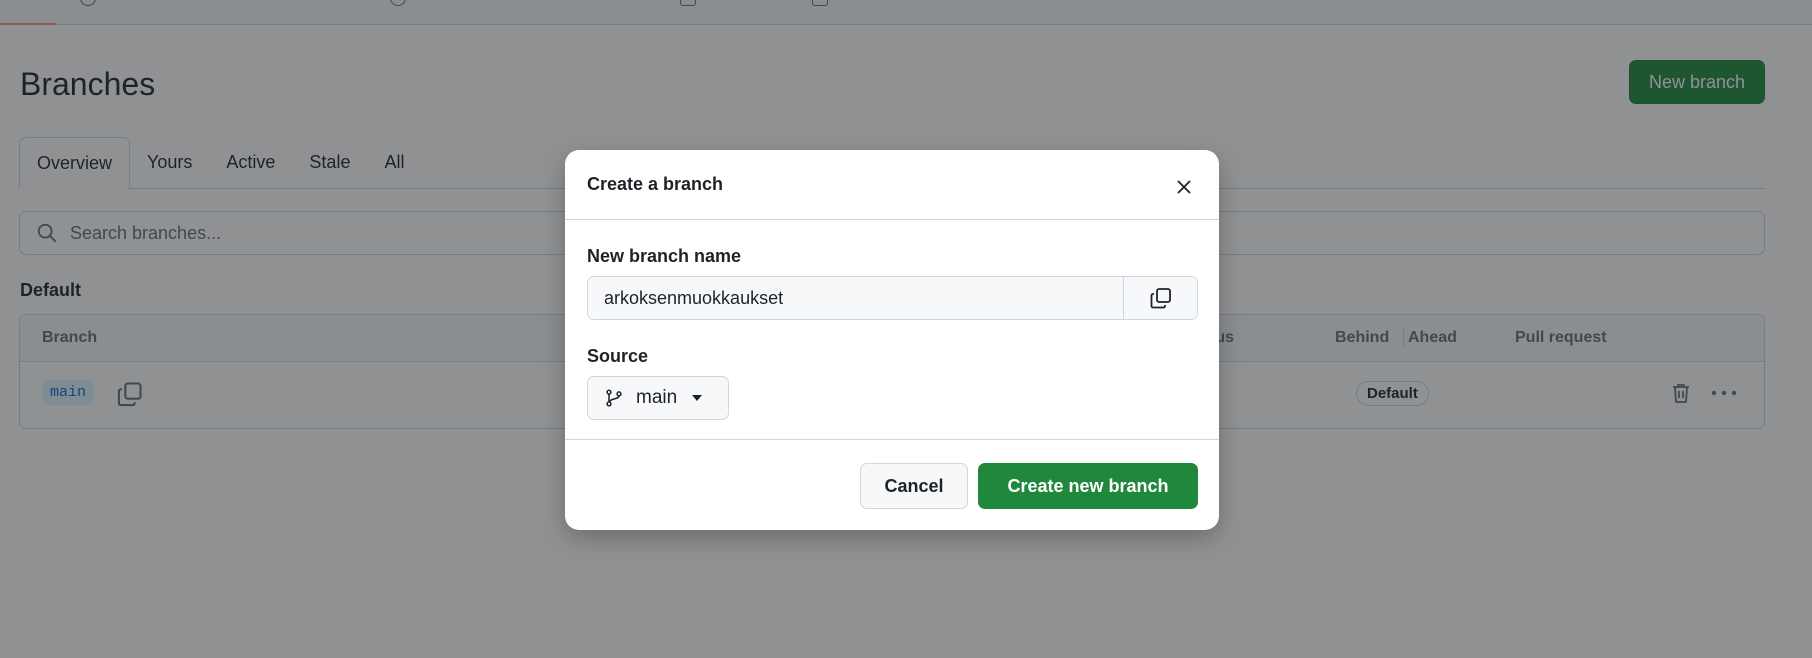  I want to click on dialog-footer: Cancel Create new branch, so click(892, 484).